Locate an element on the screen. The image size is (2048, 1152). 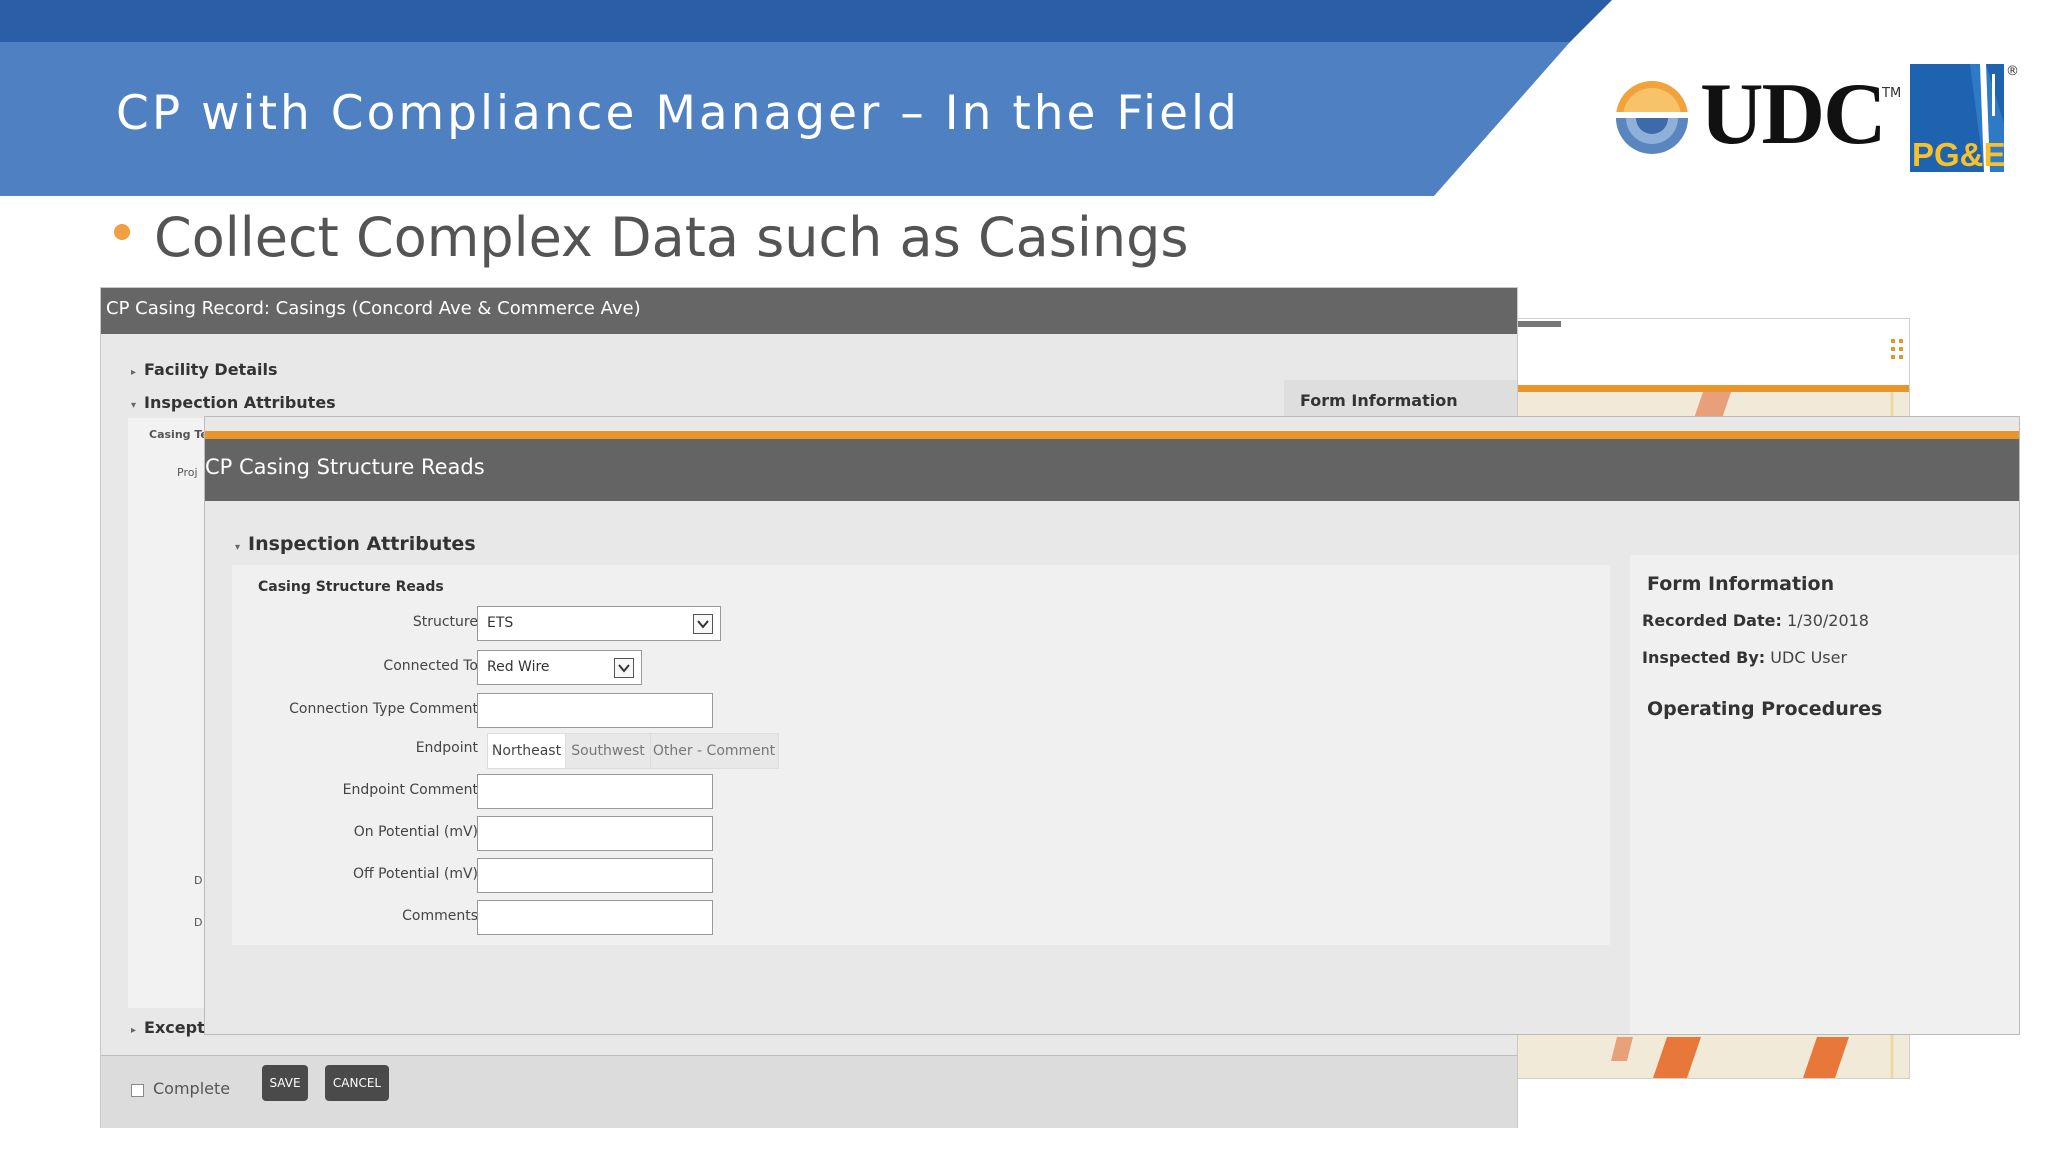
pge-logo-icon: PG&E is located at coordinates (1957, 118).